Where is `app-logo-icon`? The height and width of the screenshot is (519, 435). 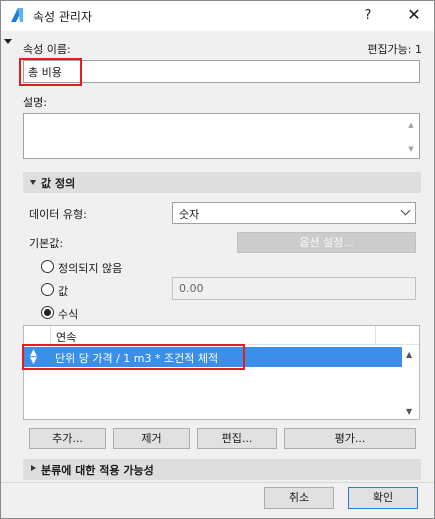 app-logo-icon is located at coordinates (17, 15).